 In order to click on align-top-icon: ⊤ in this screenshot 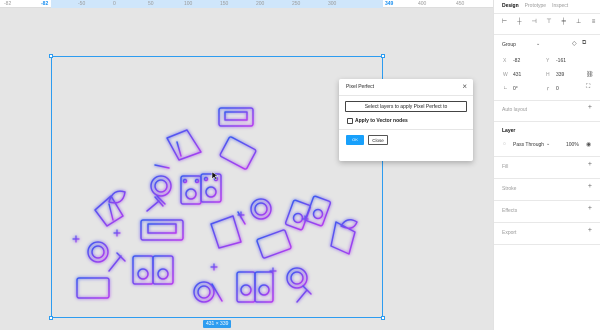, I will do `click(548, 22)`.